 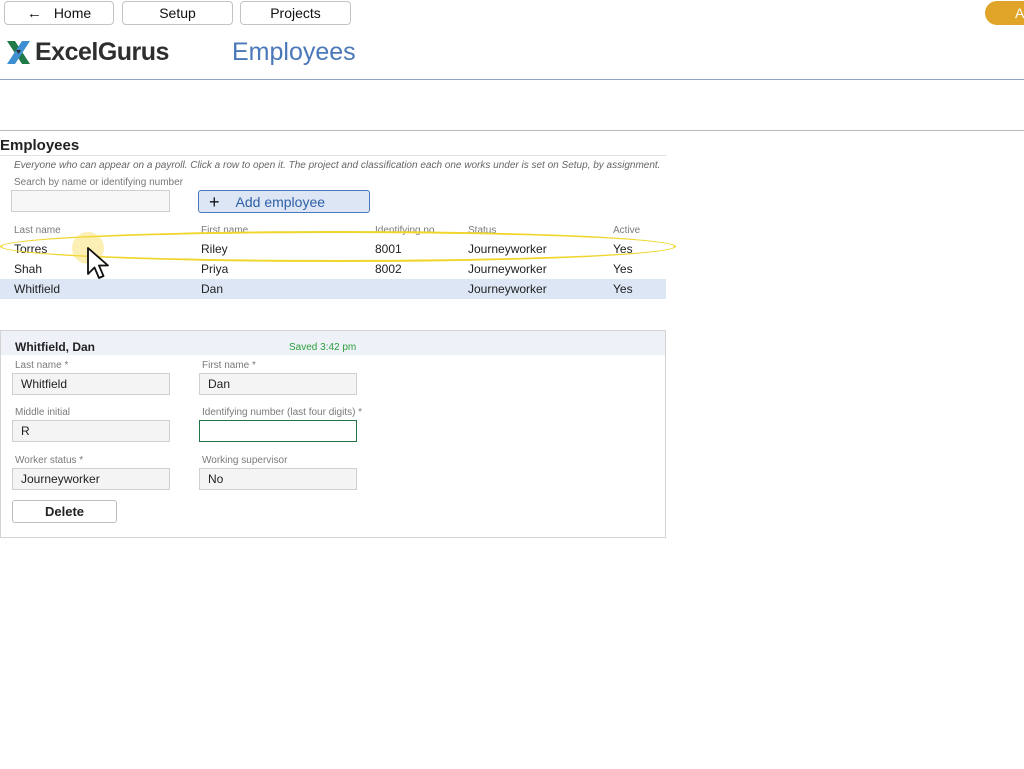 What do you see at coordinates (44, 384) in the screenshot?
I see `last-name-value: Whitfield` at bounding box center [44, 384].